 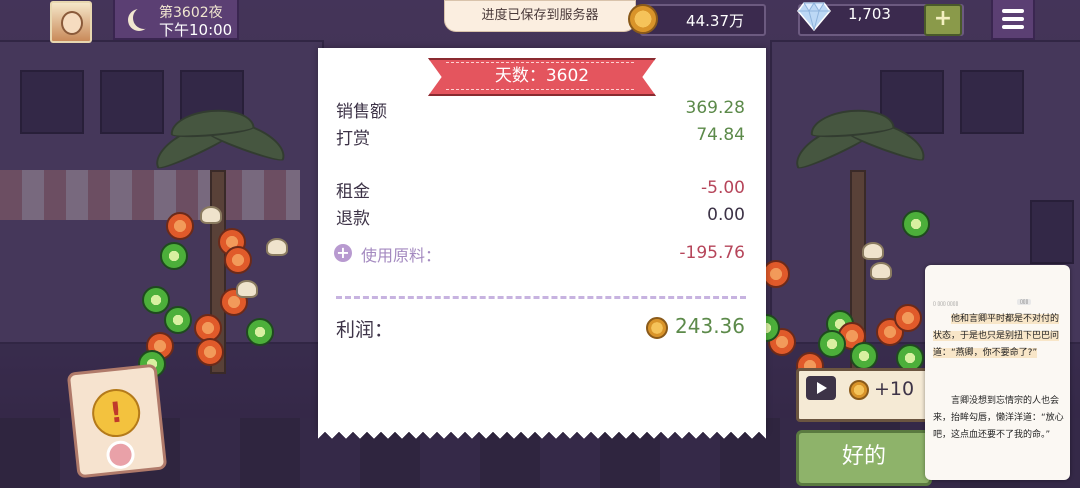 What do you see at coordinates (712, 253) in the screenshot?
I see `ingredients-value: -195.76` at bounding box center [712, 253].